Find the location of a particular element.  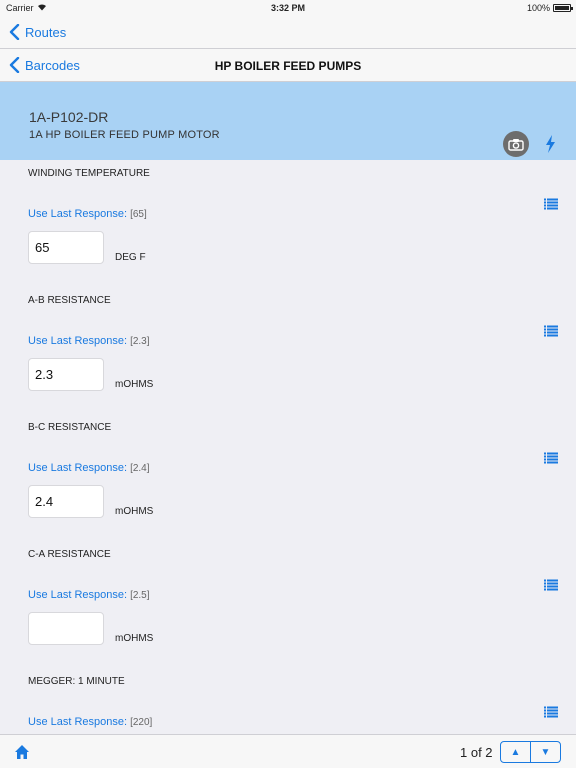

last-response: Use Last Response: [2.5] is located at coordinates (89, 595).